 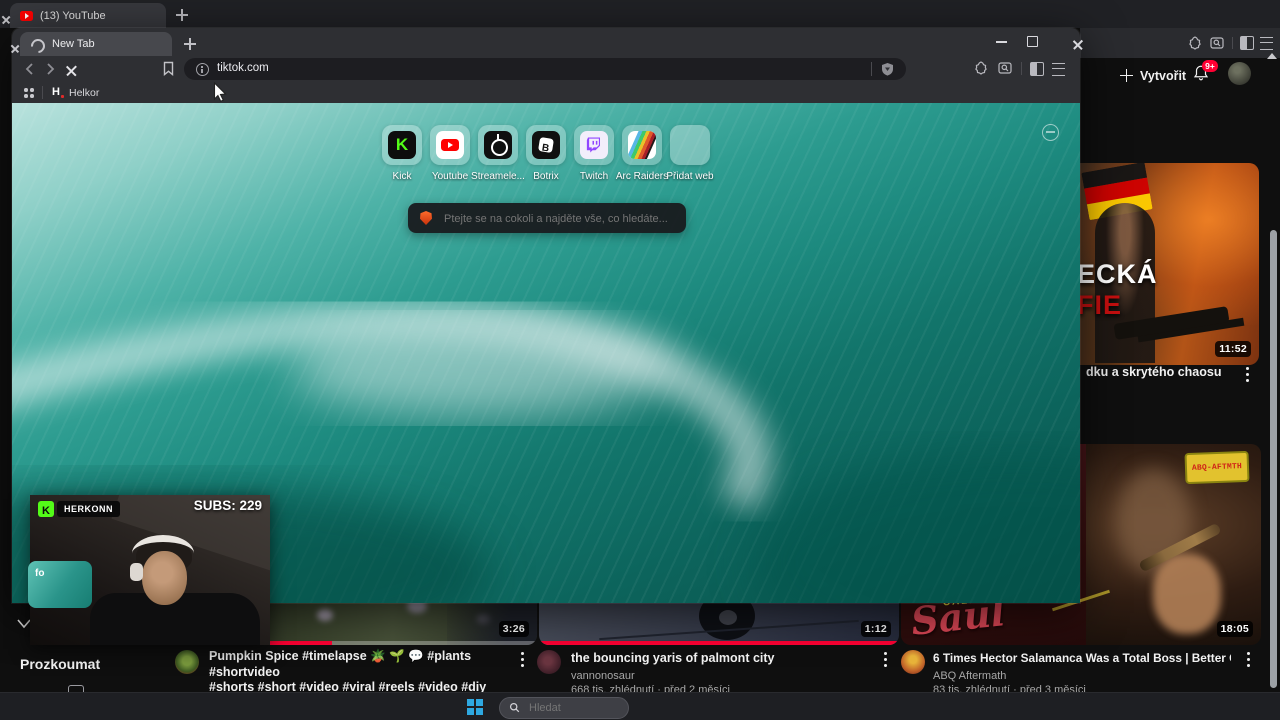 I want to click on create-button: Vytvořit, so click(x=1152, y=76).